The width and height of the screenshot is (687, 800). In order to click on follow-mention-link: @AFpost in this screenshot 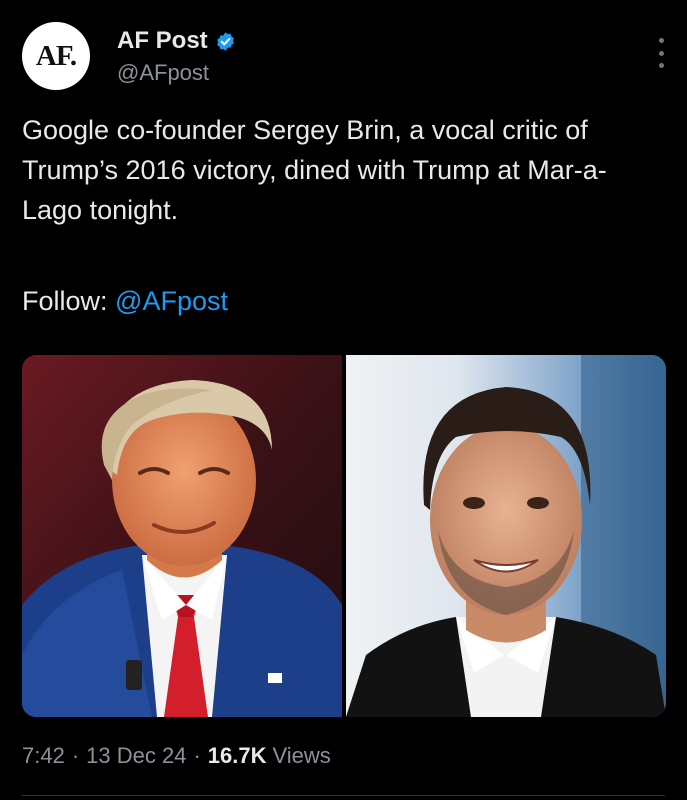, I will do `click(171, 301)`.